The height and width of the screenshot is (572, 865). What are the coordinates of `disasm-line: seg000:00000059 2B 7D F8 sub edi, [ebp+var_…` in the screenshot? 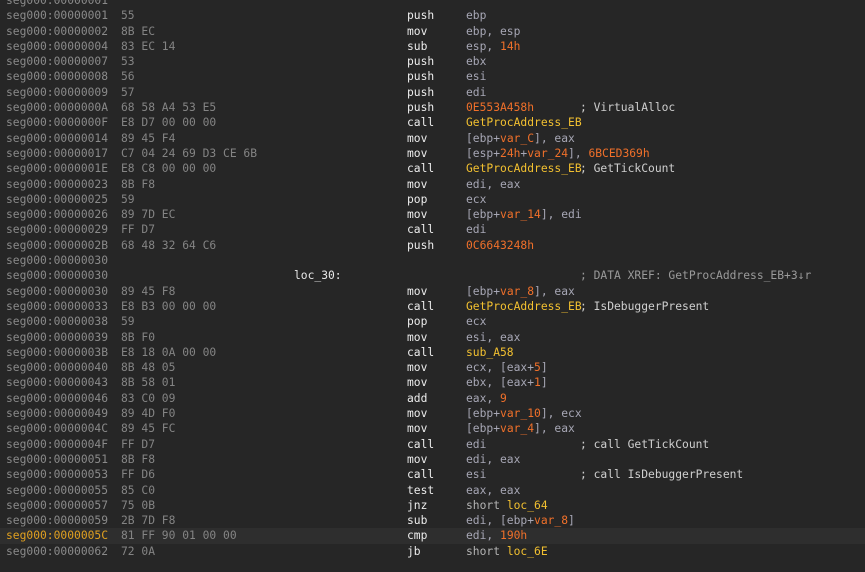 It's located at (432, 520).